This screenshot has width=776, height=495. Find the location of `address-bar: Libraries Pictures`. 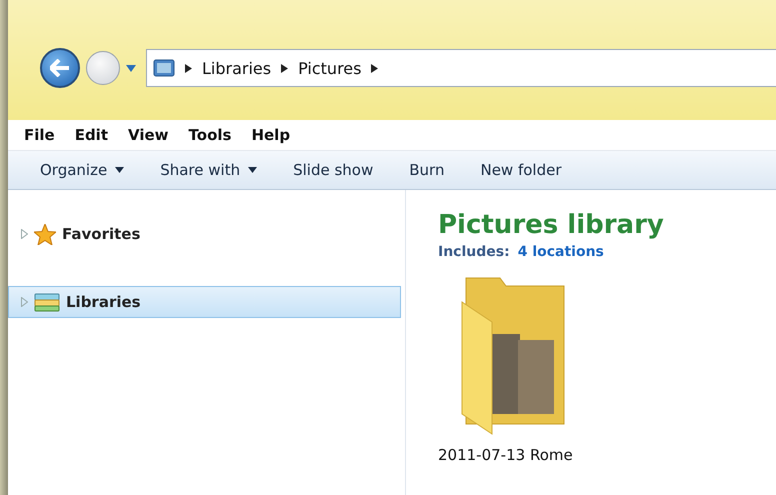

address-bar: Libraries Pictures is located at coordinates (461, 68).